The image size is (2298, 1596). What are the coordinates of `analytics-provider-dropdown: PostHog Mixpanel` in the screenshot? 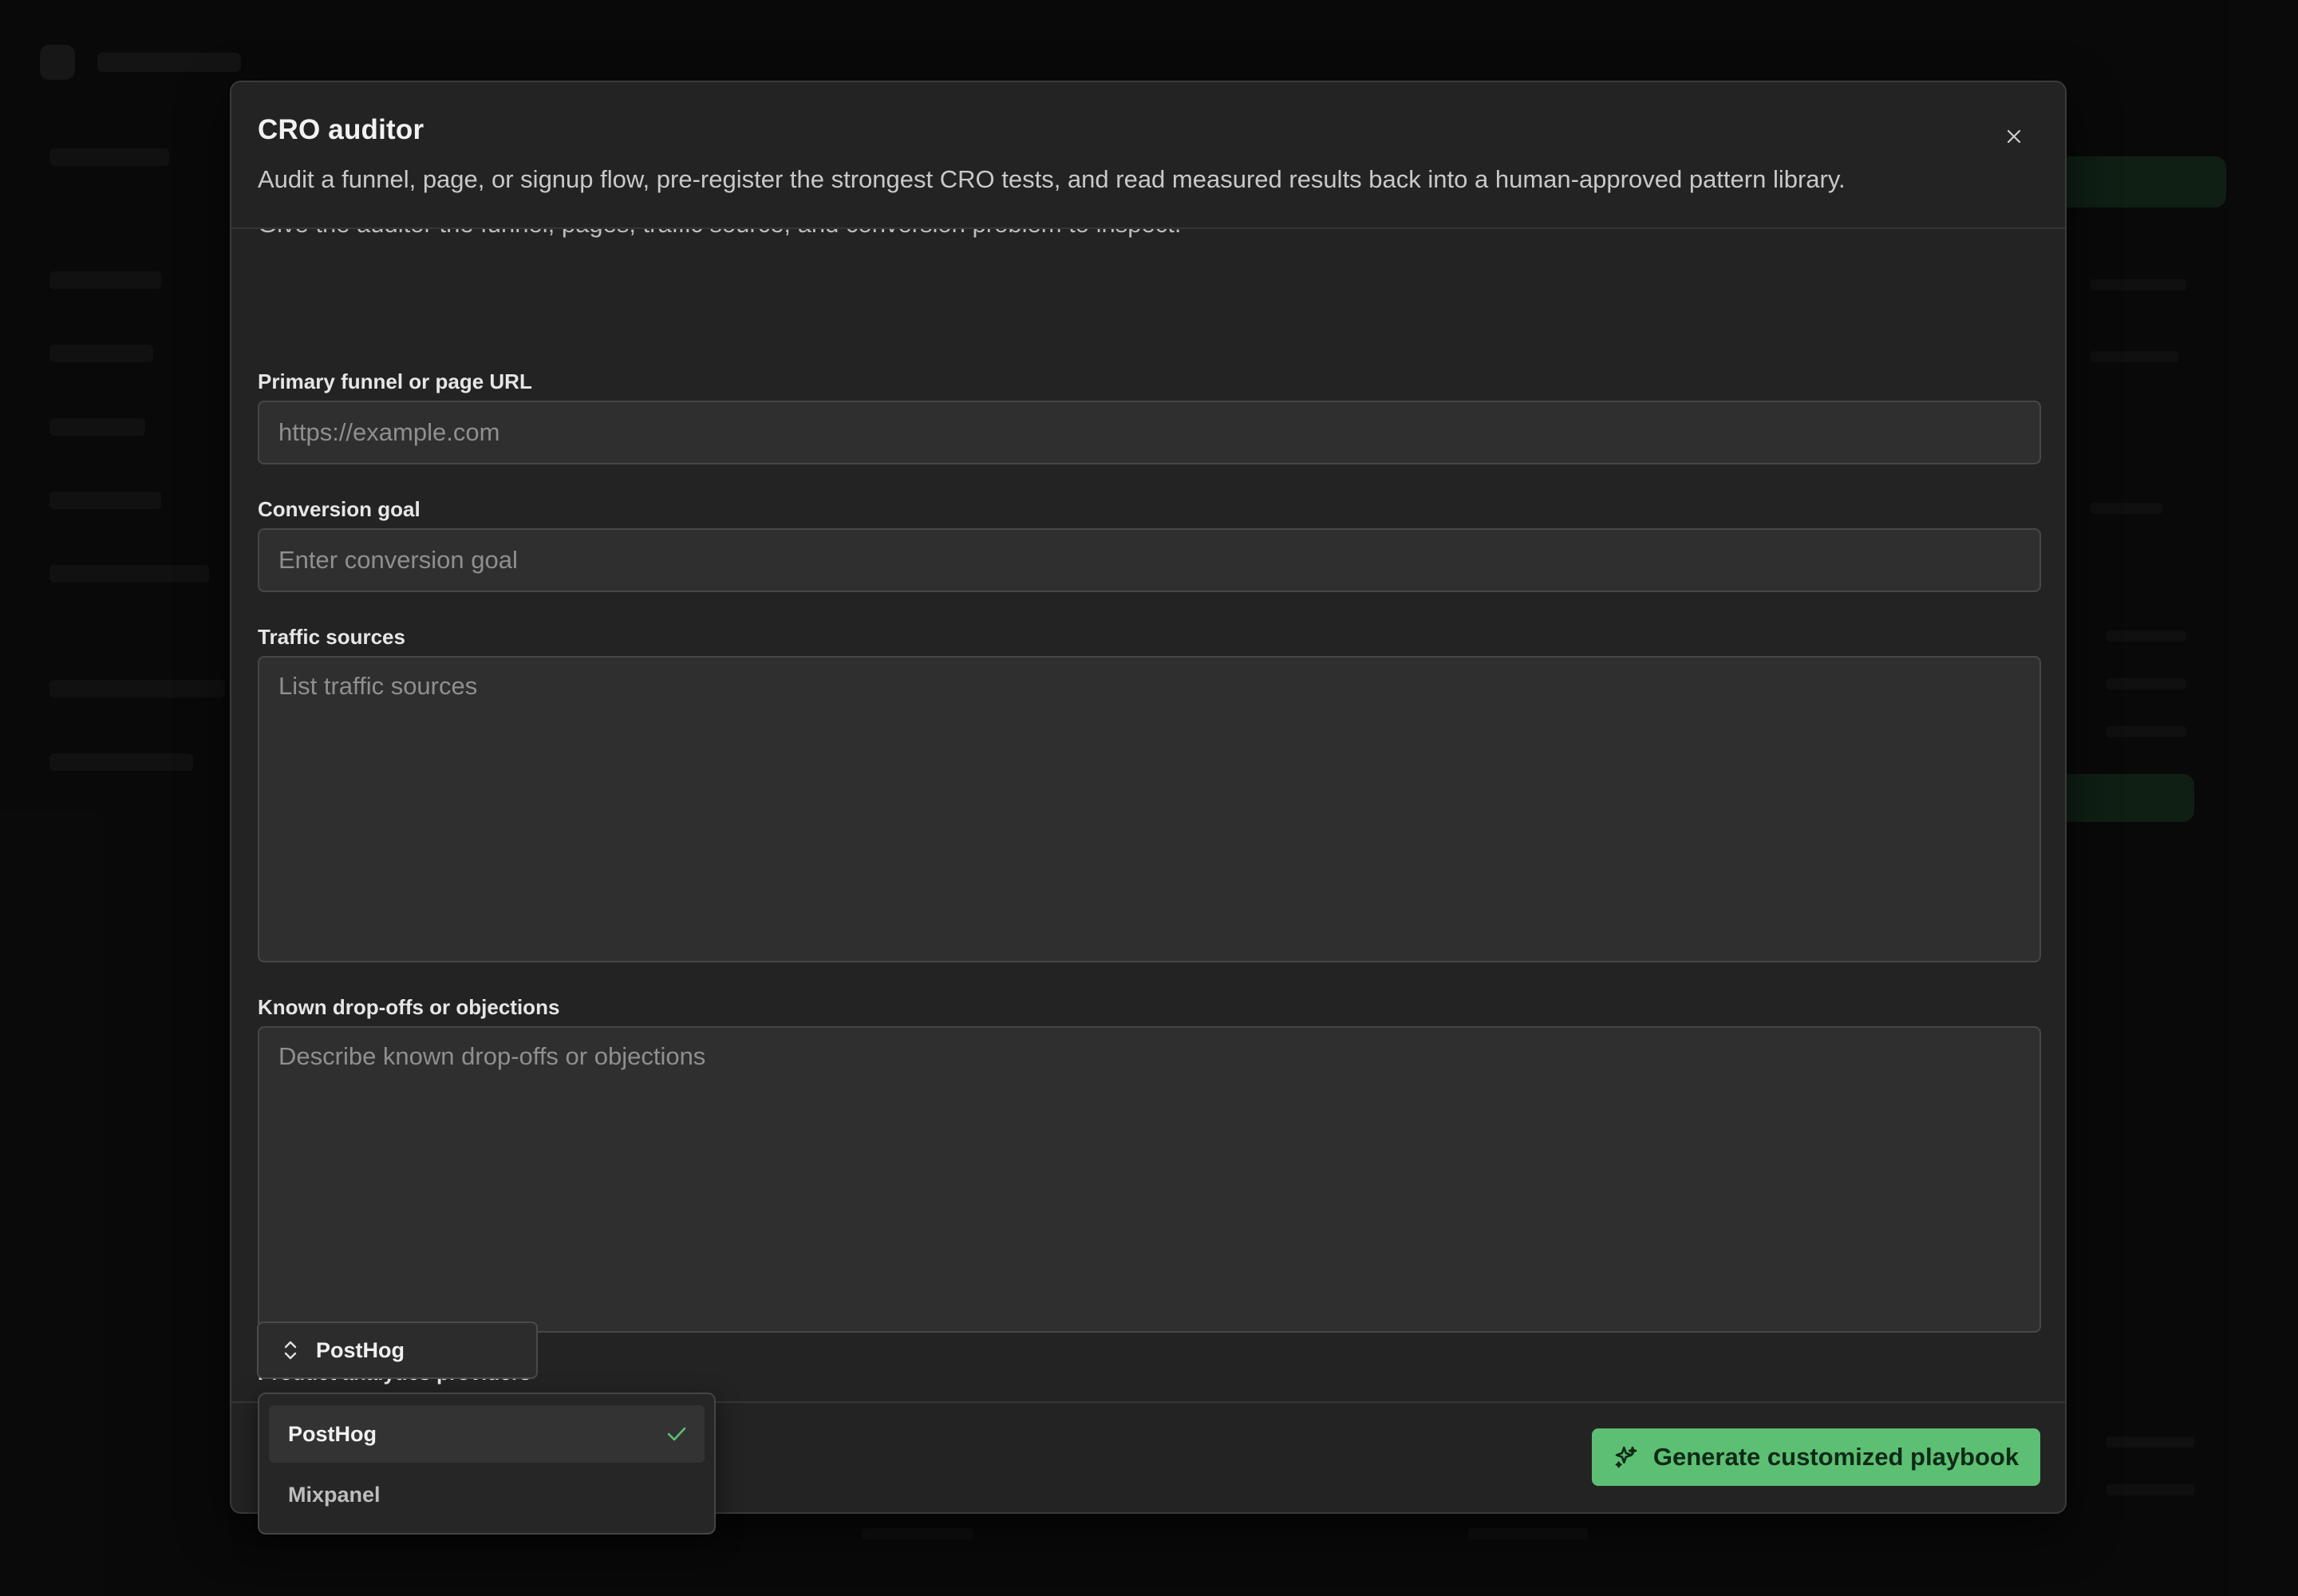 It's located at (487, 1464).